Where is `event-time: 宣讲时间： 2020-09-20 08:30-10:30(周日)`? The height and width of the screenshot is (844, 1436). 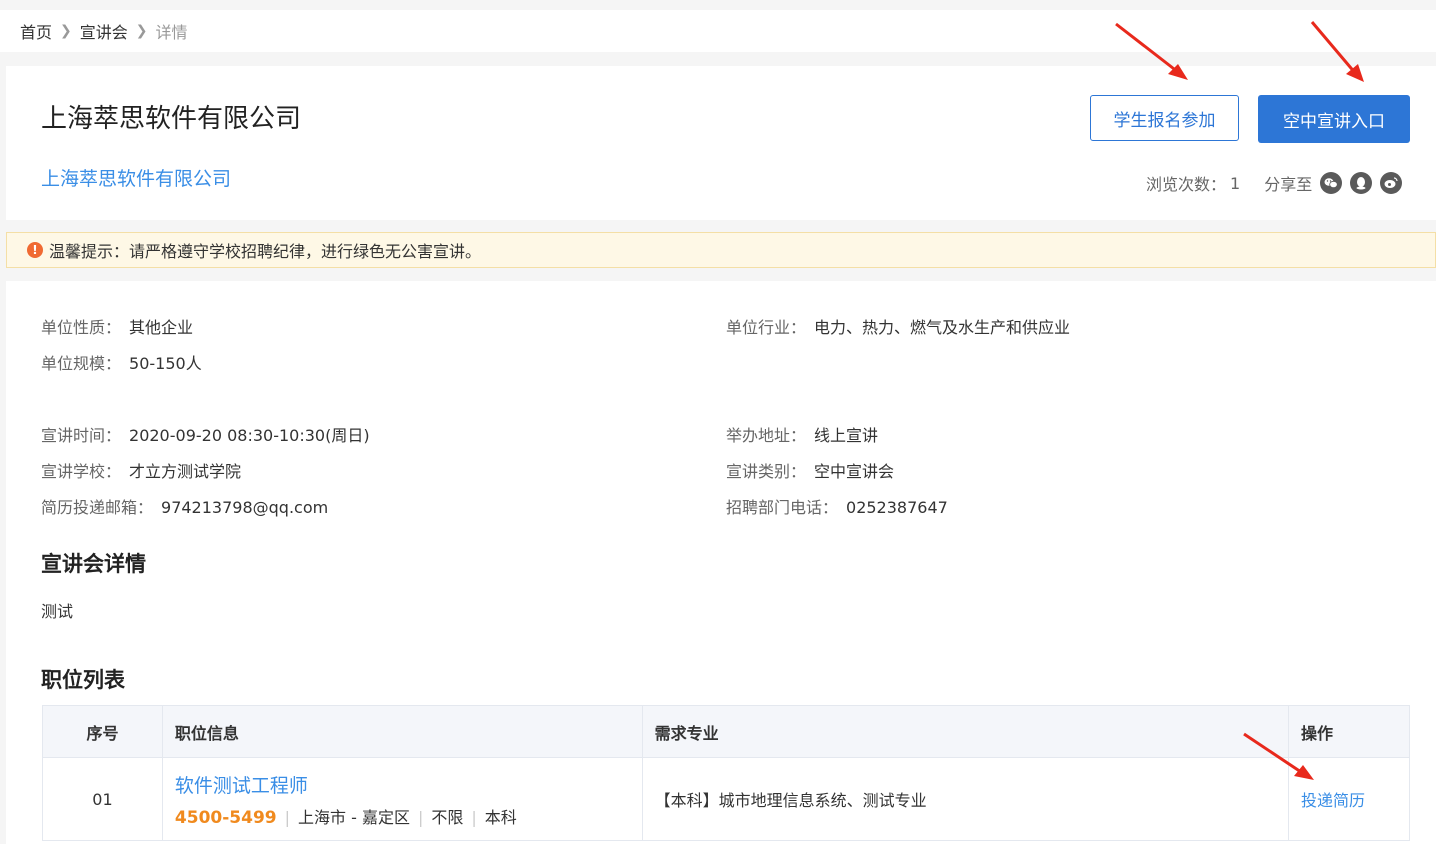 event-time: 宣讲时间： 2020-09-20 08:30-10:30(周日) is located at coordinates (205, 434).